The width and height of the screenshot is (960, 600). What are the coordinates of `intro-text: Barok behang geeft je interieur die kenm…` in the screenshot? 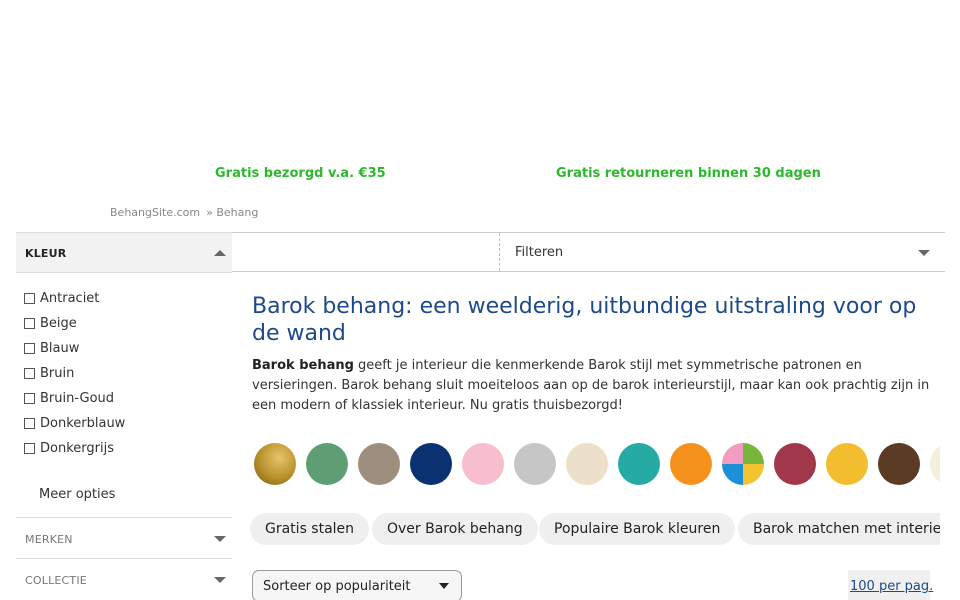 It's located at (597, 386).